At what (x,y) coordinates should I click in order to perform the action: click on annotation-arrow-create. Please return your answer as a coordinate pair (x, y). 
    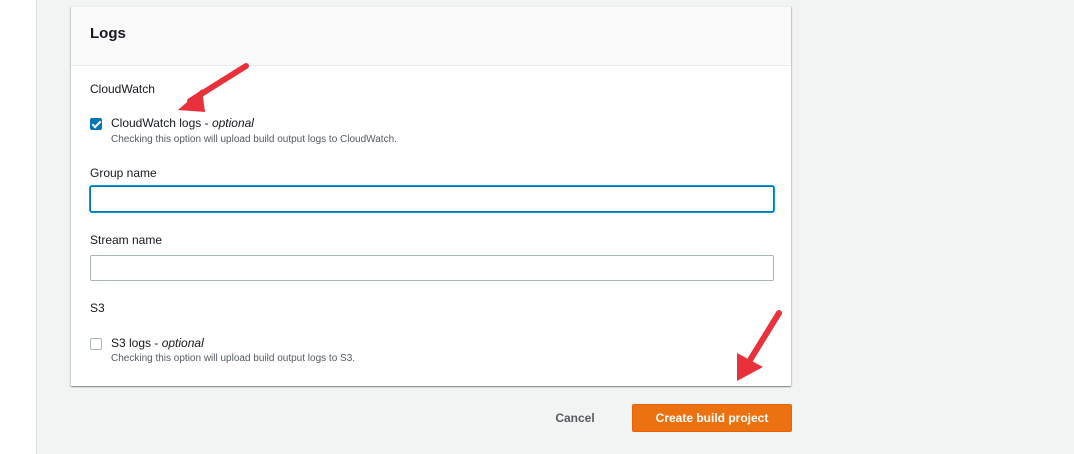
    Looking at the image, I should click on (759, 345).